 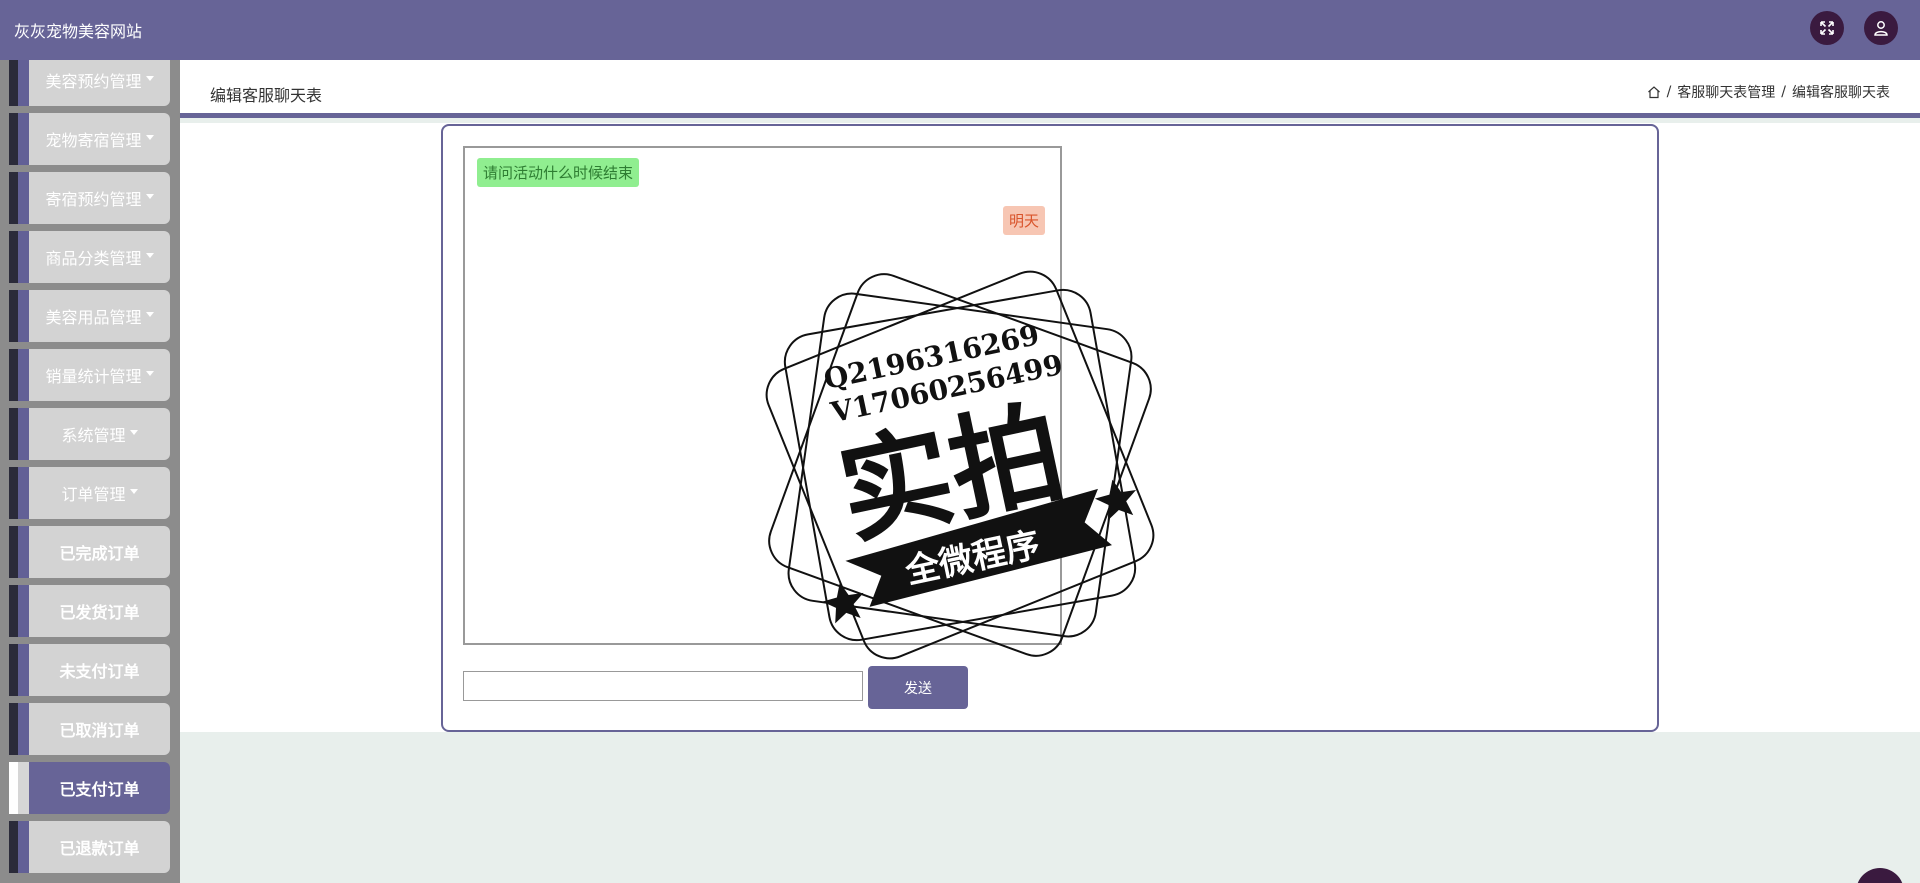 I want to click on sidebar-item-tile: 订单管理, so click(x=99, y=493).